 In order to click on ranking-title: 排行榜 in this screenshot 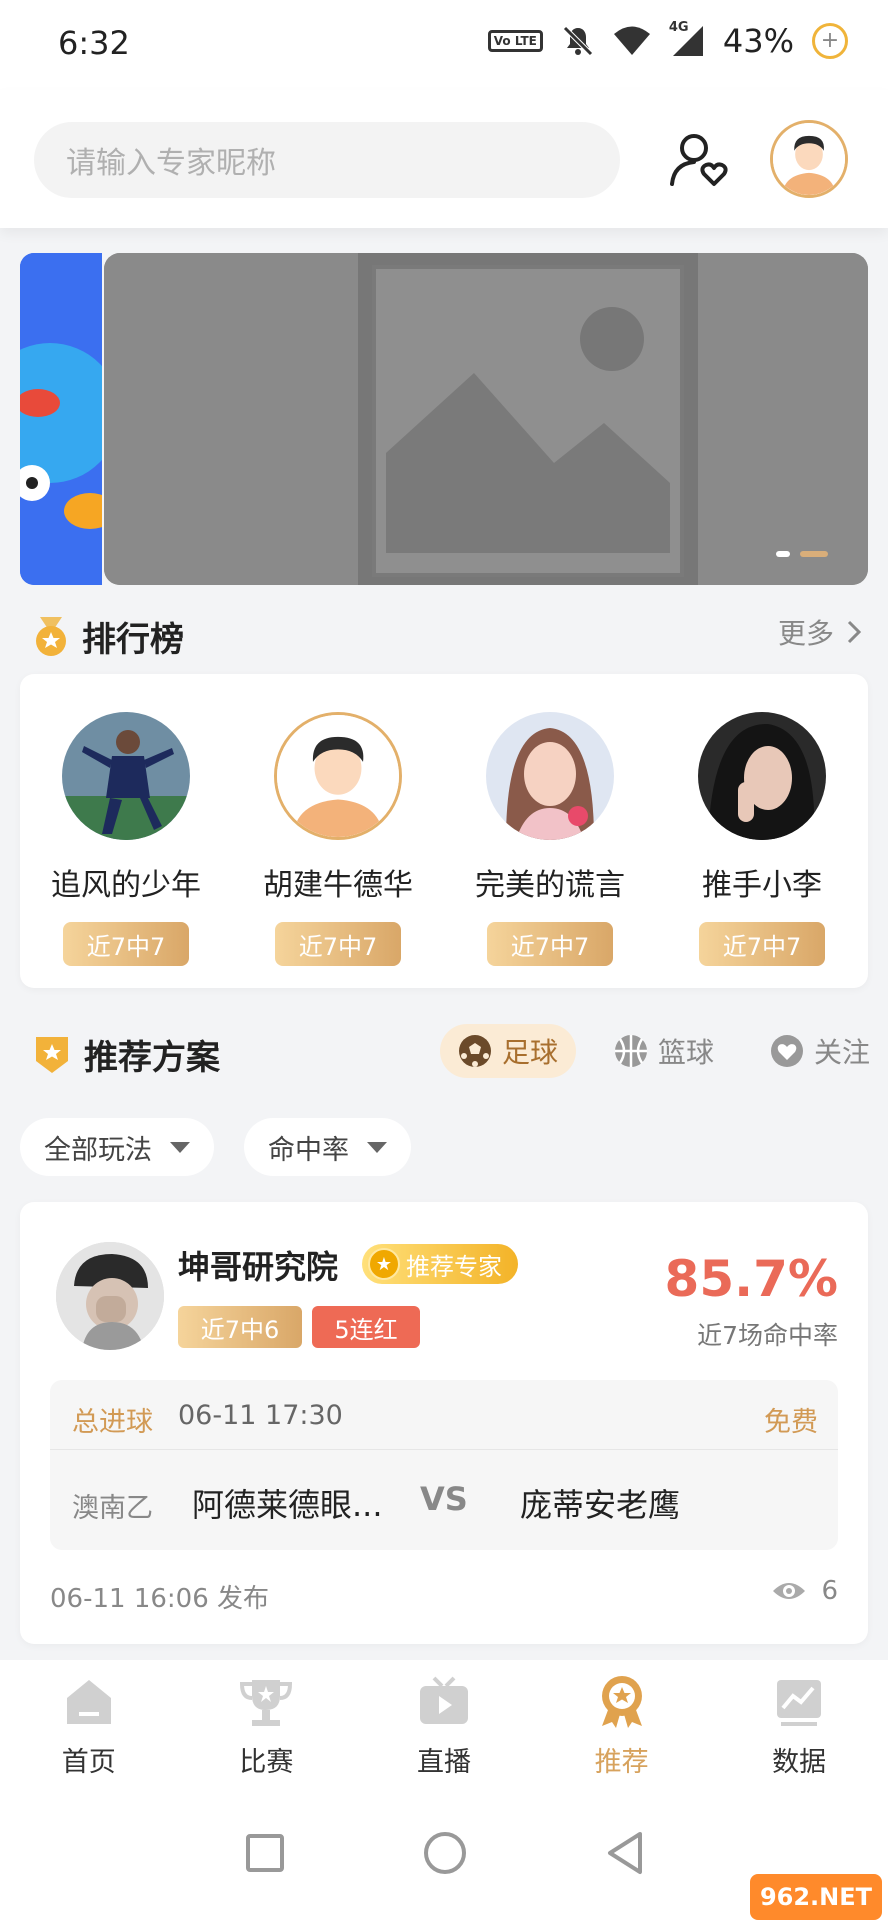, I will do `click(133, 640)`.